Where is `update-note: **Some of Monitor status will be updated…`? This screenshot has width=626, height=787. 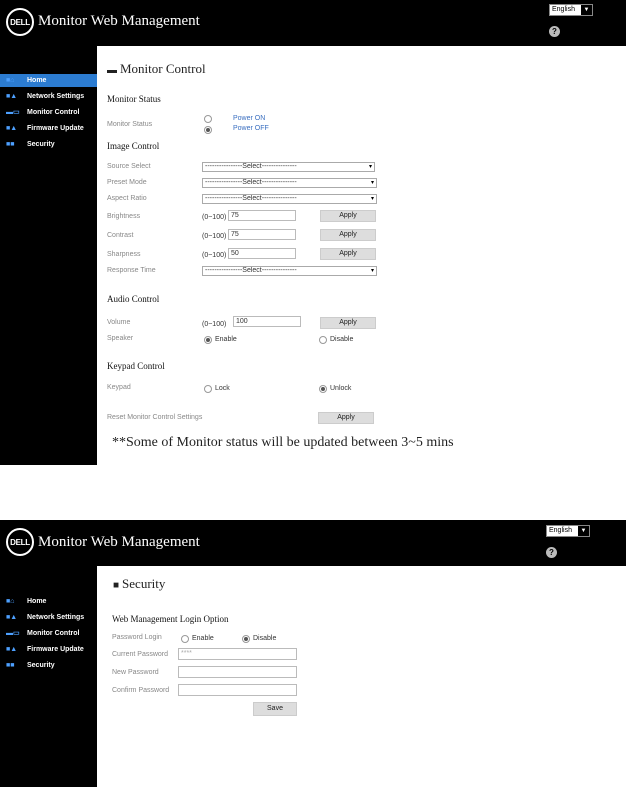
update-note: **Some of Monitor status will be updated… is located at coordinates (283, 442).